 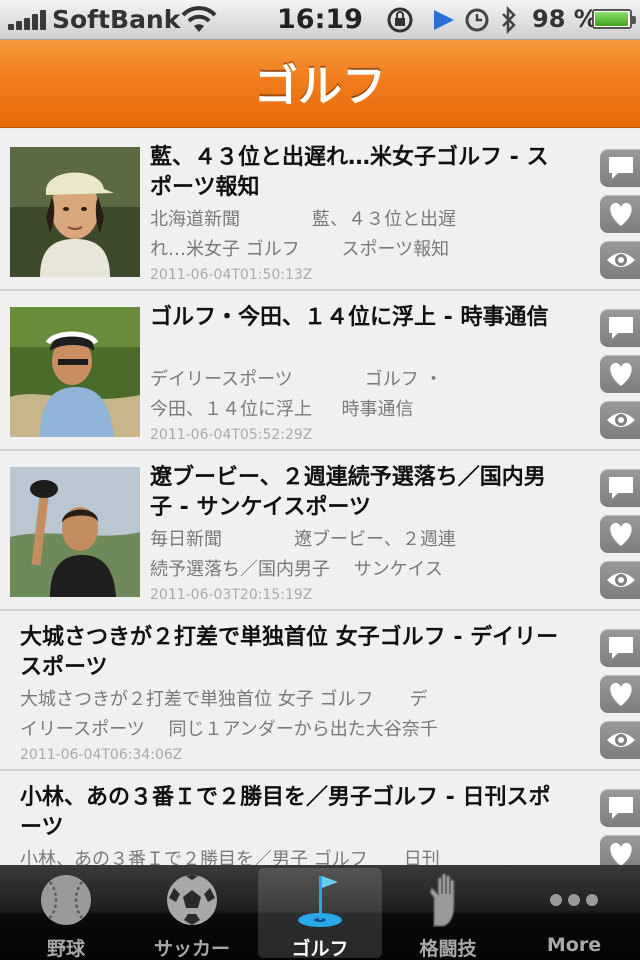 What do you see at coordinates (101, 755) in the screenshot?
I see `article-date: 2011-06-04T06:34:06Z` at bounding box center [101, 755].